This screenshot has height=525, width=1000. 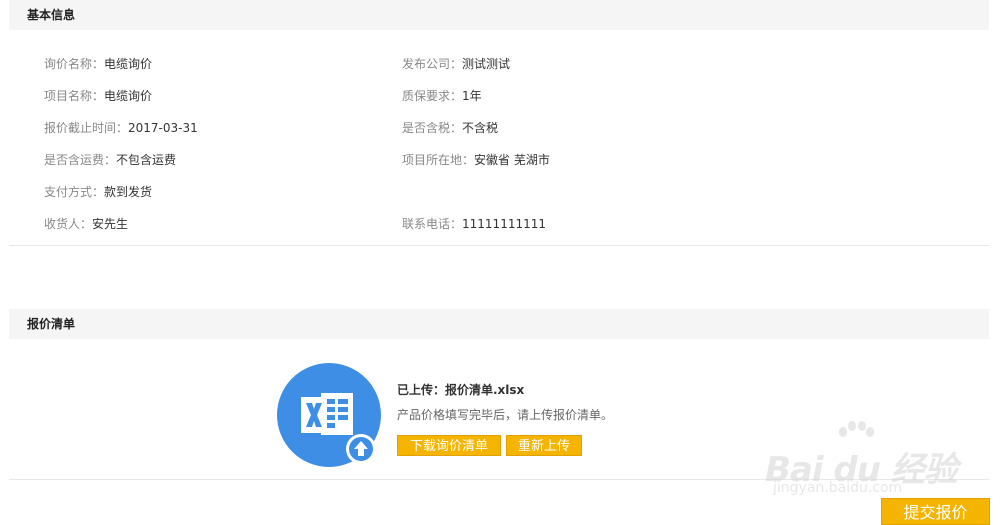 What do you see at coordinates (499, 324) in the screenshot?
I see `quote-list-header: 报价清单` at bounding box center [499, 324].